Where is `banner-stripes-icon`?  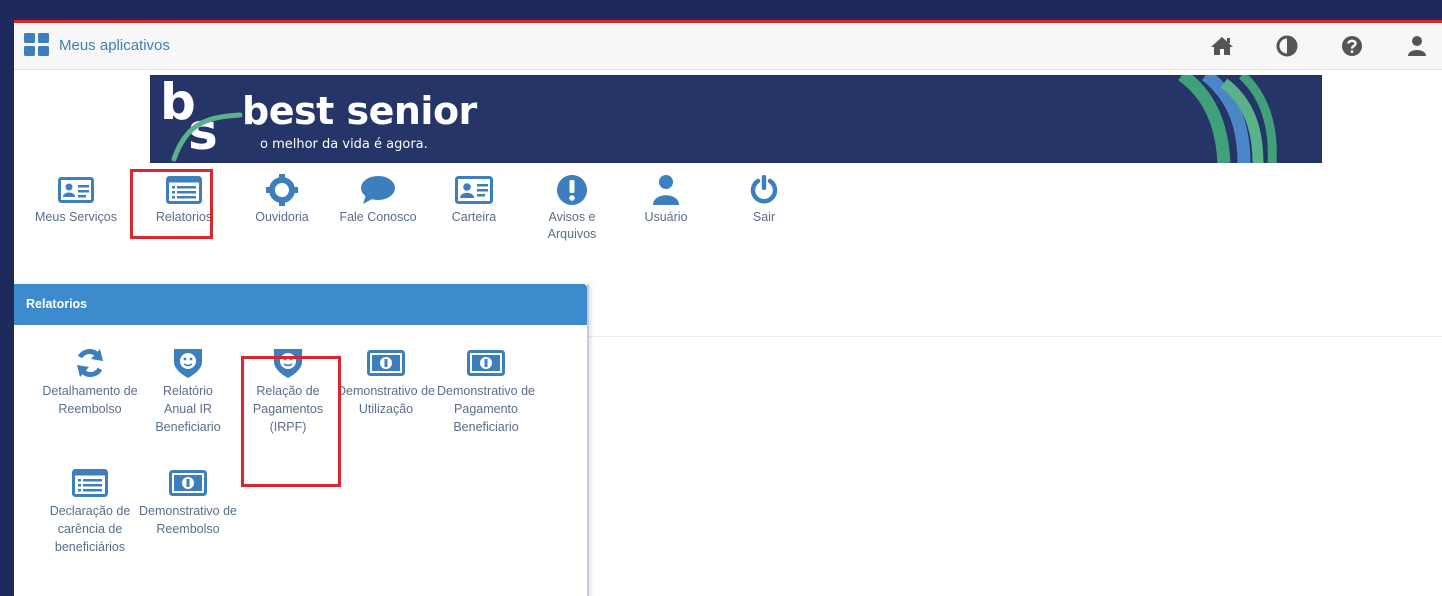
banner-stripes-icon is located at coordinates (1227, 119).